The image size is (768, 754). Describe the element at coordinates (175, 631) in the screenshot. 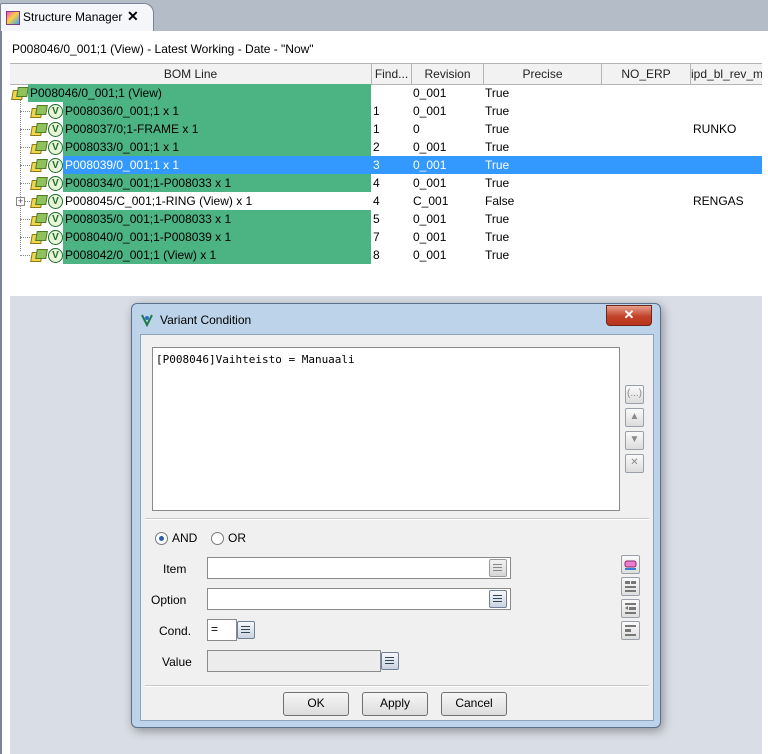

I see `cond-label: Cond.` at that location.